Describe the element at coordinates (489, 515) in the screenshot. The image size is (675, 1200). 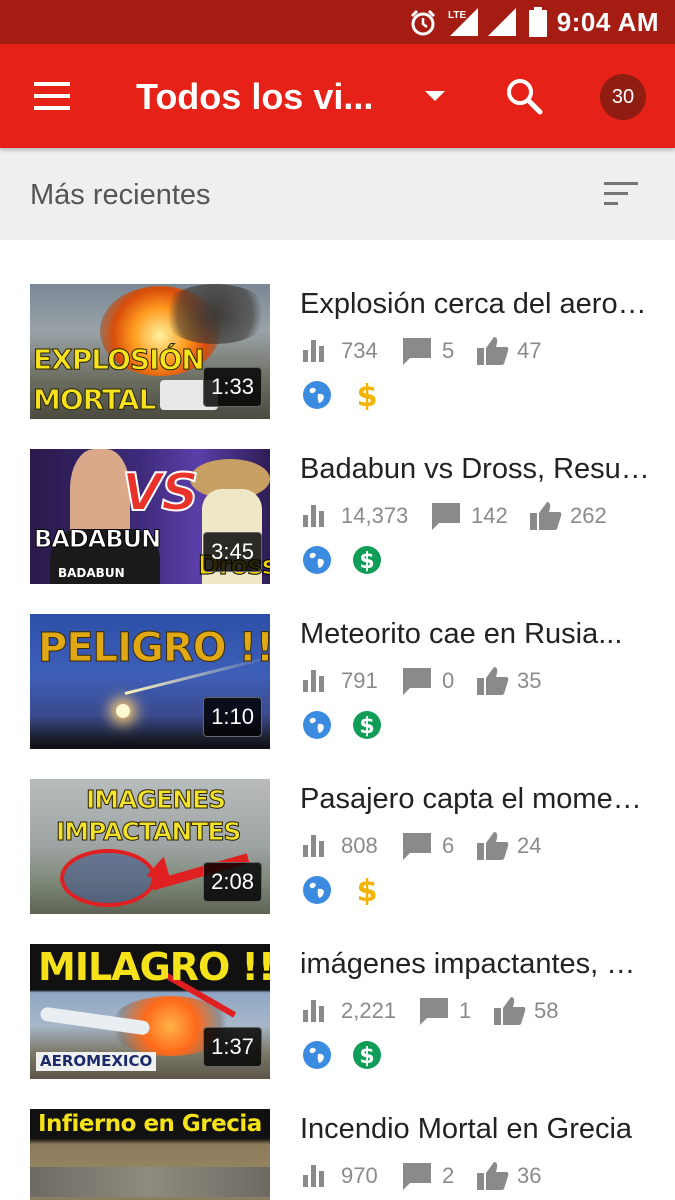
I see `comment-count: 142` at that location.